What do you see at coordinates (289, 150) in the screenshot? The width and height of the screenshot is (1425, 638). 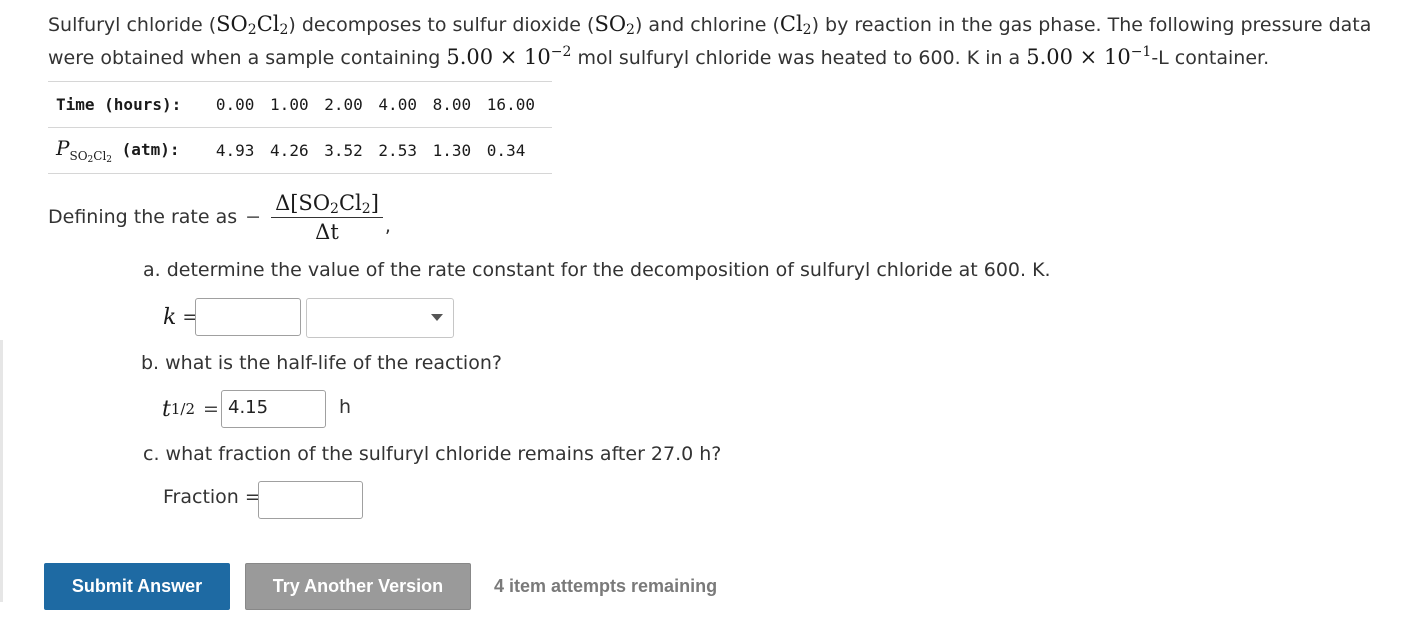 I see `pressure-cell: 4.26` at bounding box center [289, 150].